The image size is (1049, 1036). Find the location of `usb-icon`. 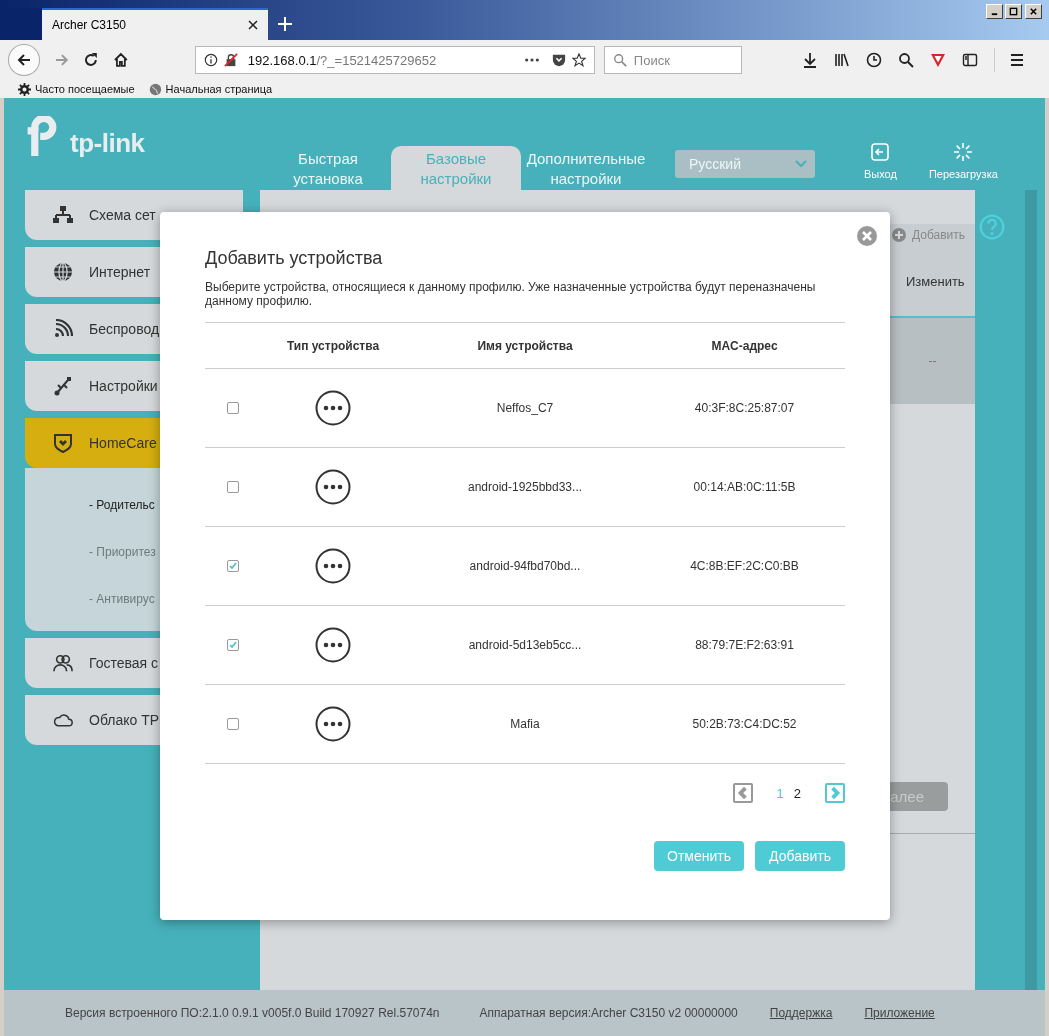

usb-icon is located at coordinates (63, 386).